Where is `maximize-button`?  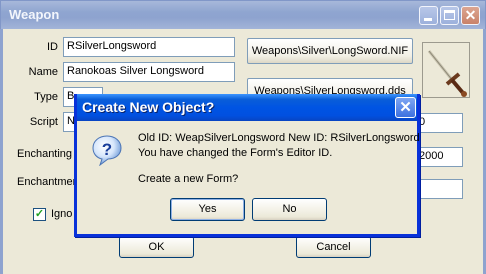
maximize-button is located at coordinates (449, 15).